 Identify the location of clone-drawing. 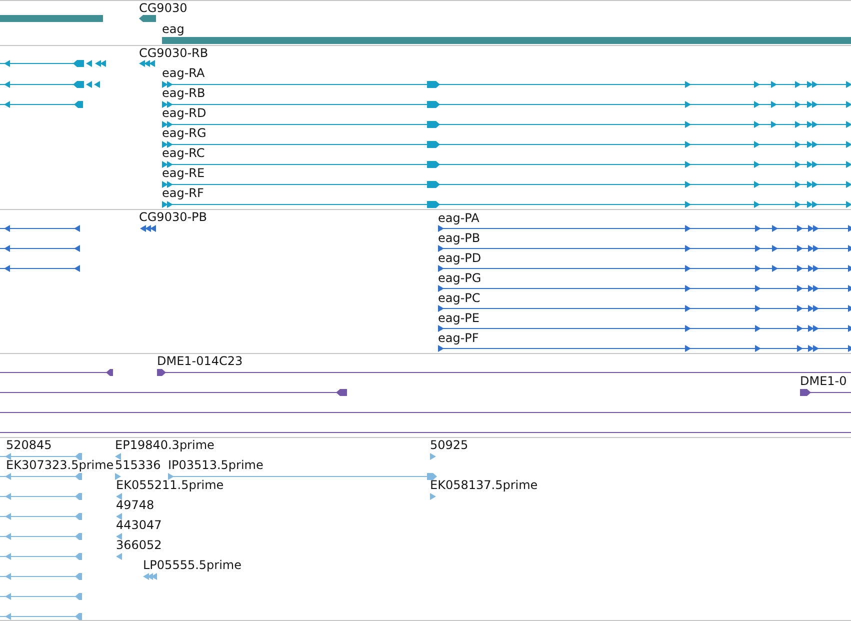
(825, 392).